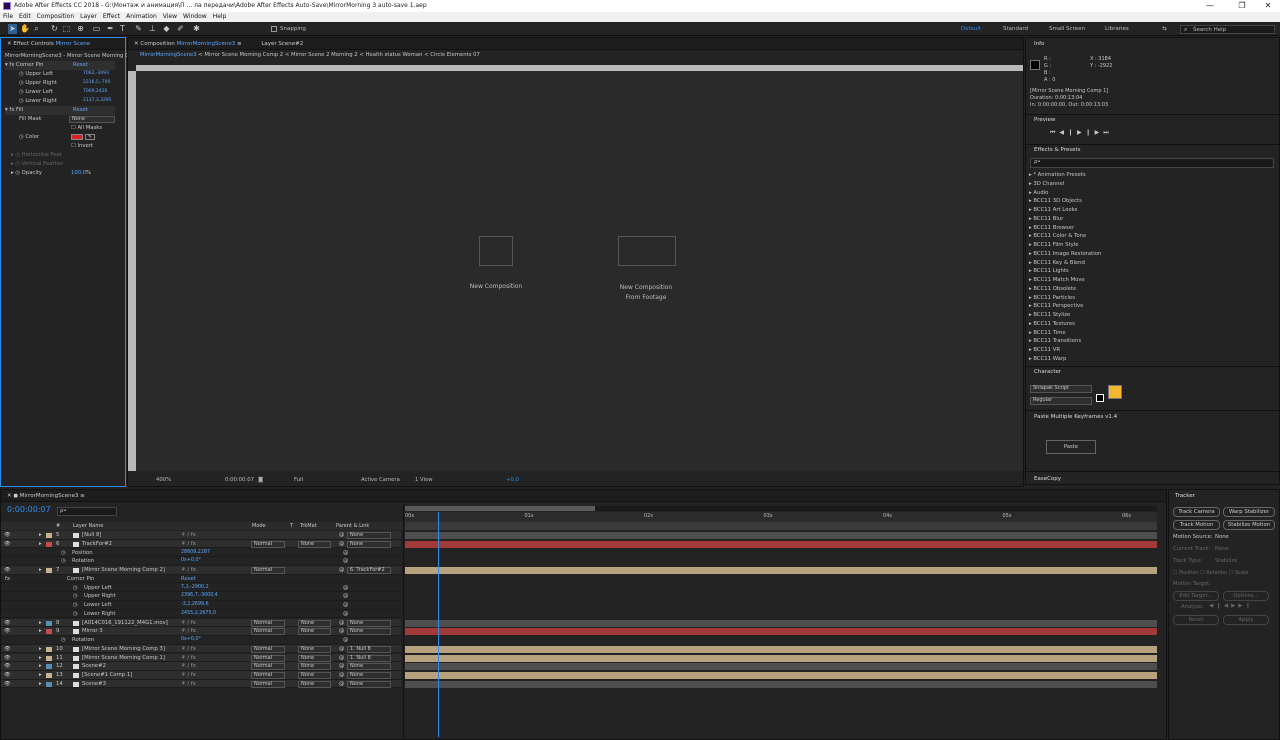 Image resolution: width=1280 pixels, height=740 pixels. What do you see at coordinates (82, 146) in the screenshot?
I see `invert-checkbox: ☐ Invert` at bounding box center [82, 146].